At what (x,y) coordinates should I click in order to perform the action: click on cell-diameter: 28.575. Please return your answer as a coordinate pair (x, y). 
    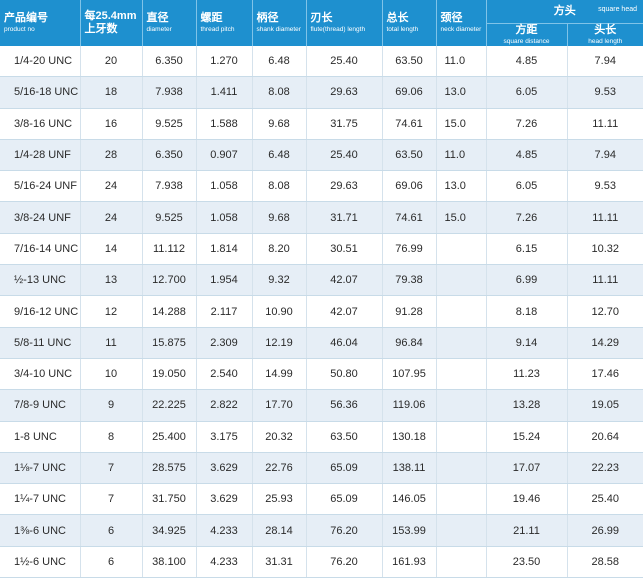
    Looking at the image, I should click on (169, 467).